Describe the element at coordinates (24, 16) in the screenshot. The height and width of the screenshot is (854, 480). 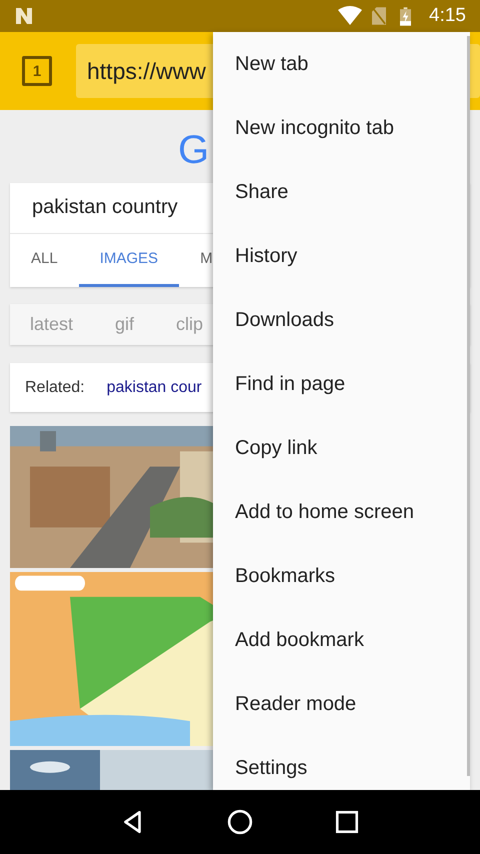
I see `n-logo-icon` at that location.